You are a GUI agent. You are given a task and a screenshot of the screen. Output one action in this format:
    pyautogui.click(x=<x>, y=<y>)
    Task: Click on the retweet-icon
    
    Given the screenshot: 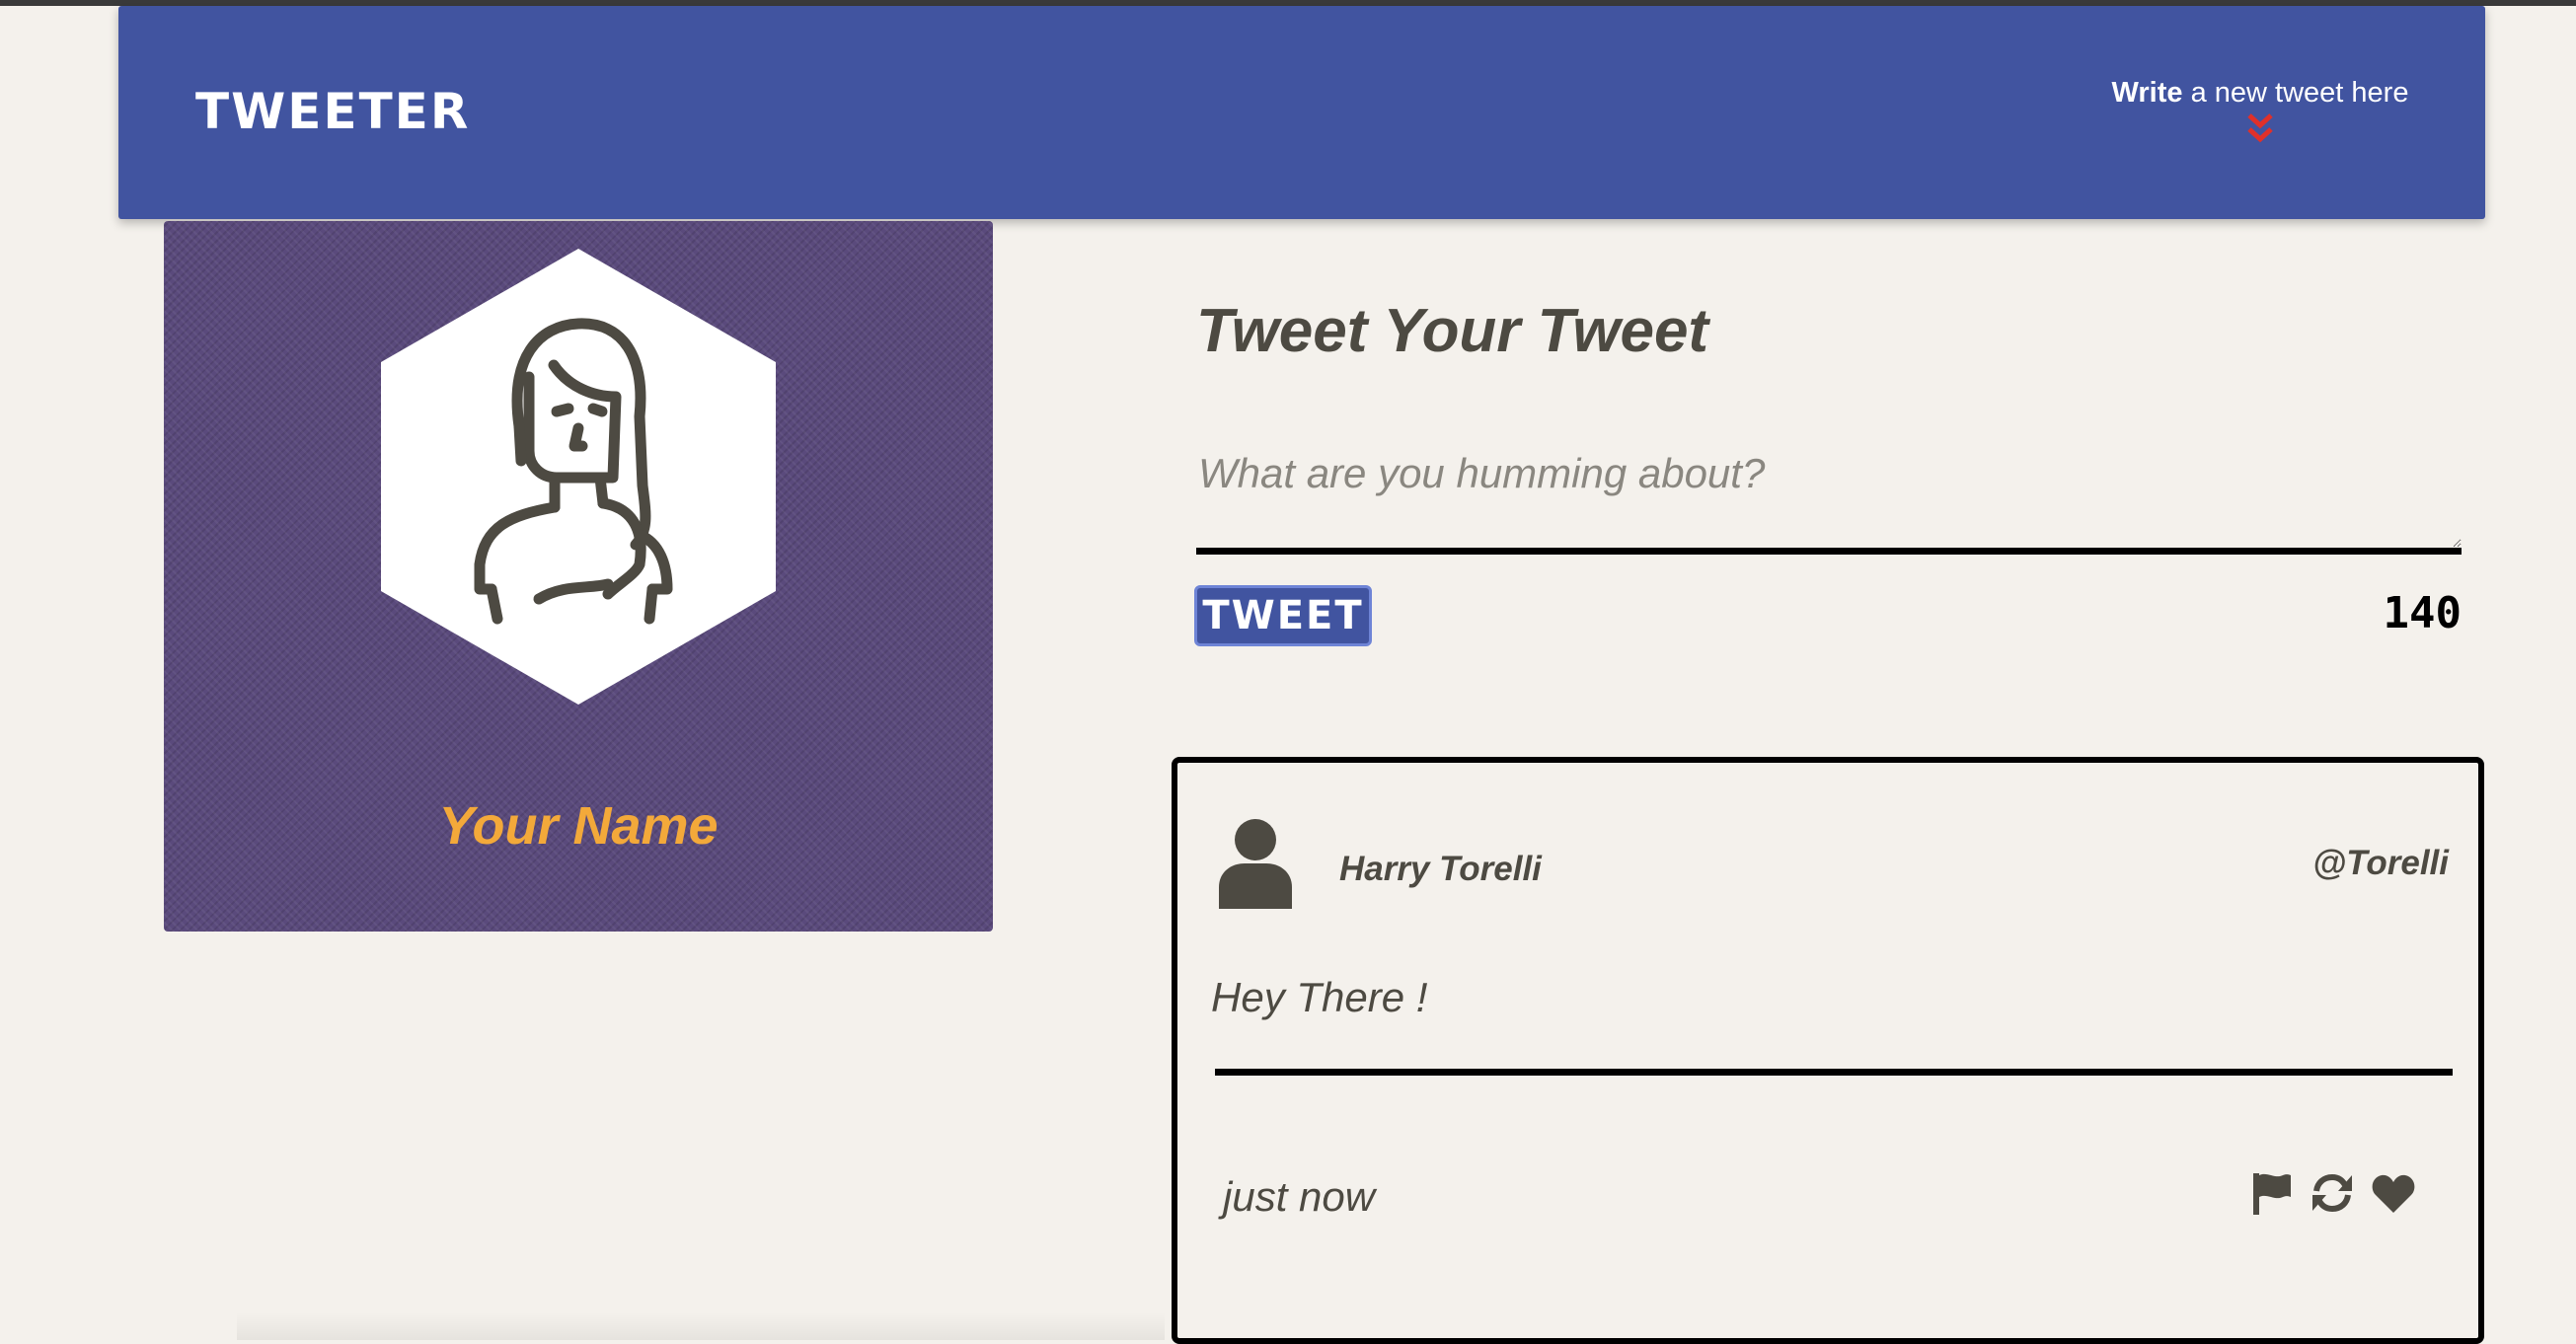 What is the action you would take?
    pyautogui.click(x=2332, y=1193)
    